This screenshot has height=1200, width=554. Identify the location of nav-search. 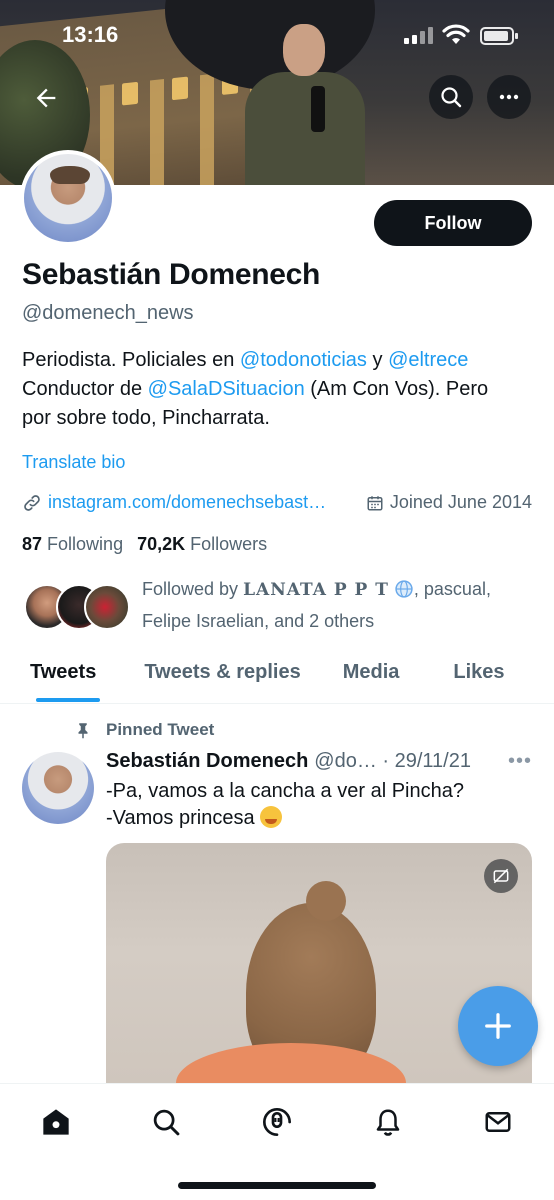
(166, 1122).